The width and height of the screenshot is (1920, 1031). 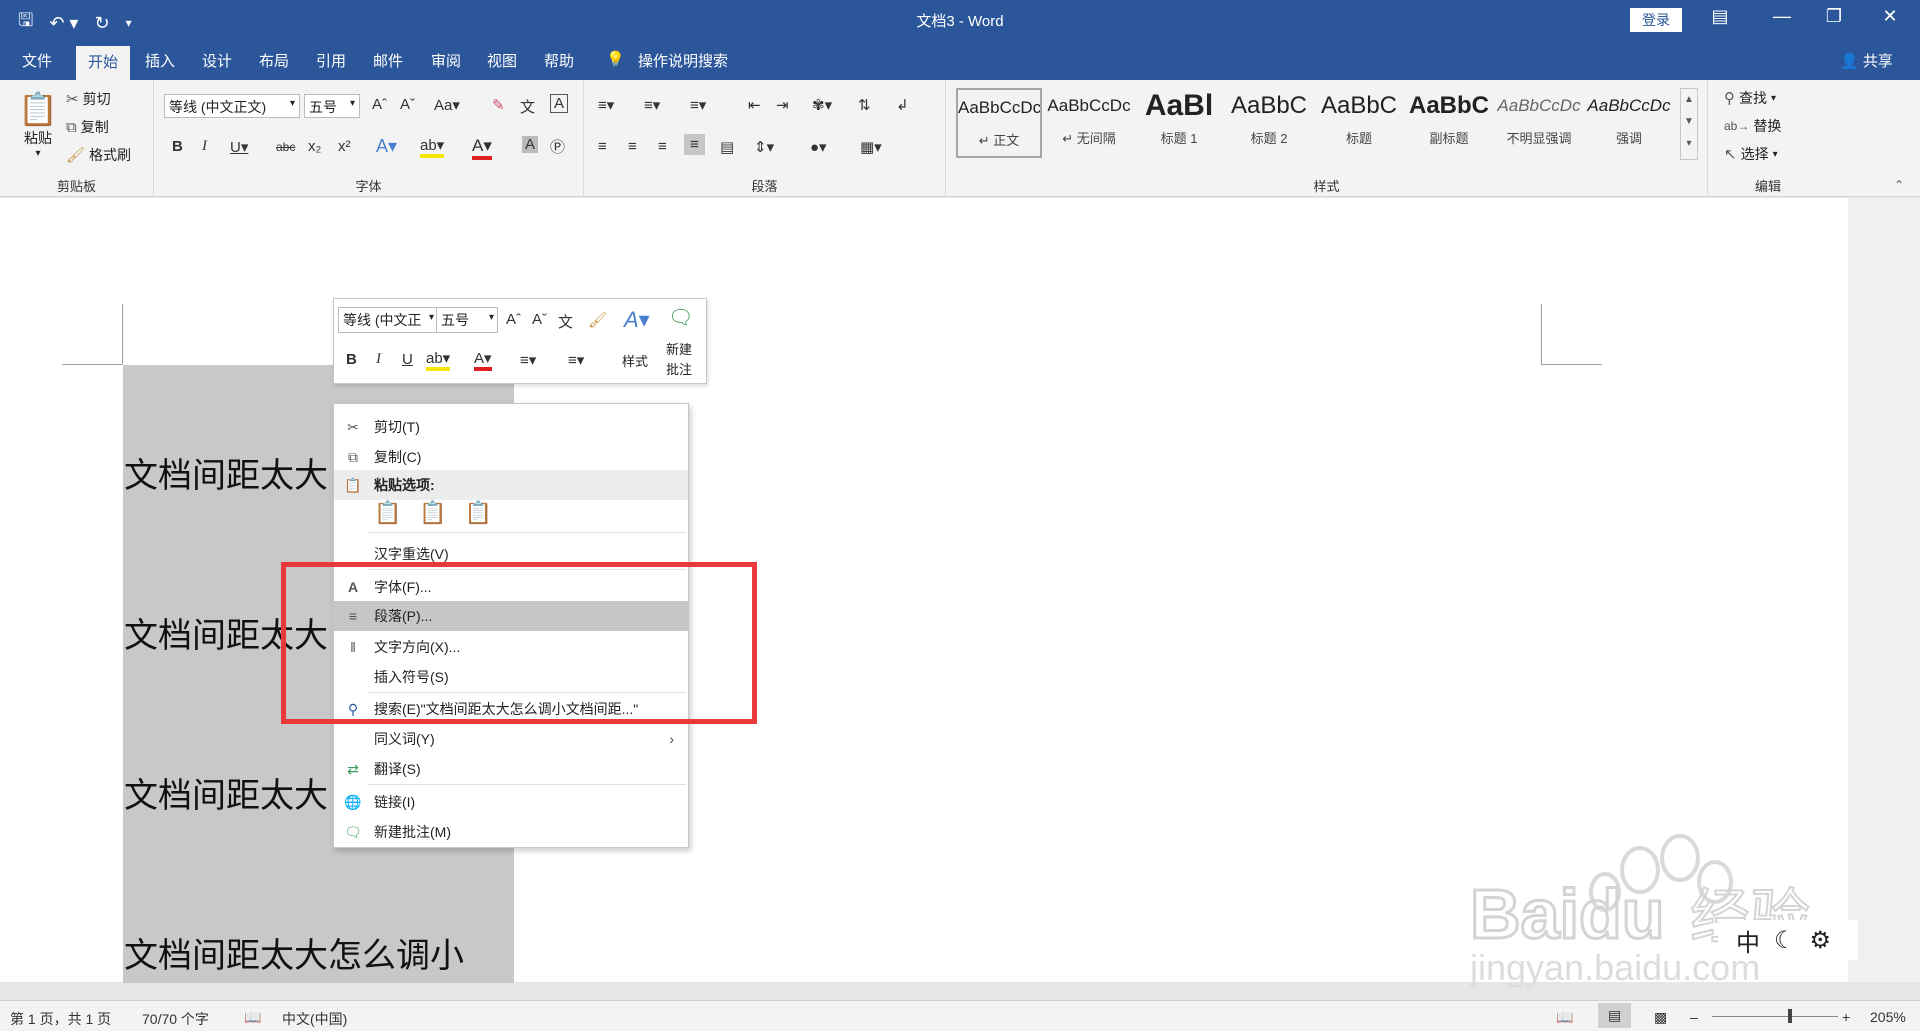 What do you see at coordinates (1179, 123) in the screenshot?
I see `style-heading-1: AaBl 标题 1` at bounding box center [1179, 123].